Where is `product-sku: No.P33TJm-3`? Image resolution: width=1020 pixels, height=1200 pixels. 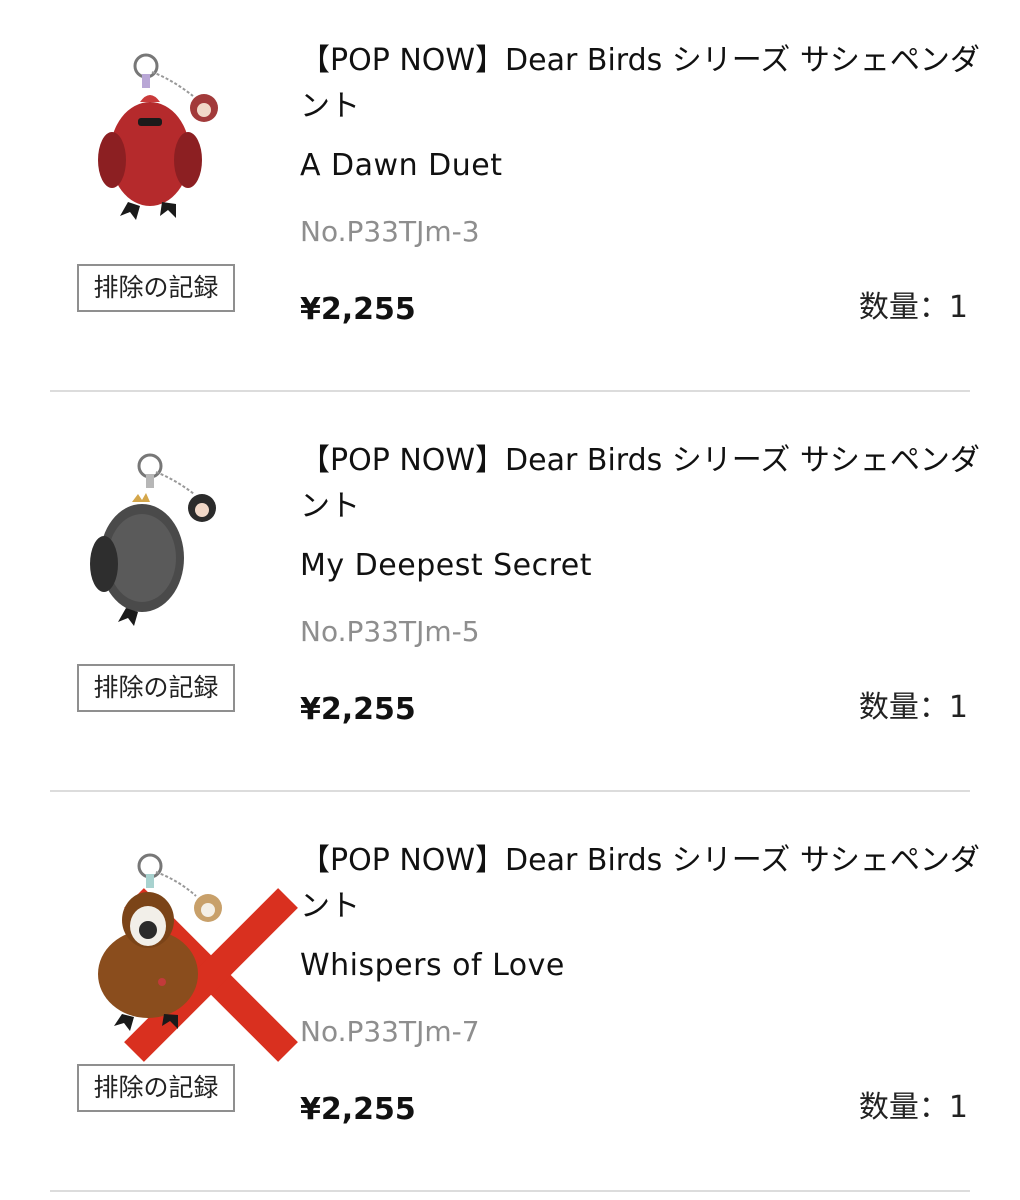 product-sku: No.P33TJm-3 is located at coordinates (390, 231).